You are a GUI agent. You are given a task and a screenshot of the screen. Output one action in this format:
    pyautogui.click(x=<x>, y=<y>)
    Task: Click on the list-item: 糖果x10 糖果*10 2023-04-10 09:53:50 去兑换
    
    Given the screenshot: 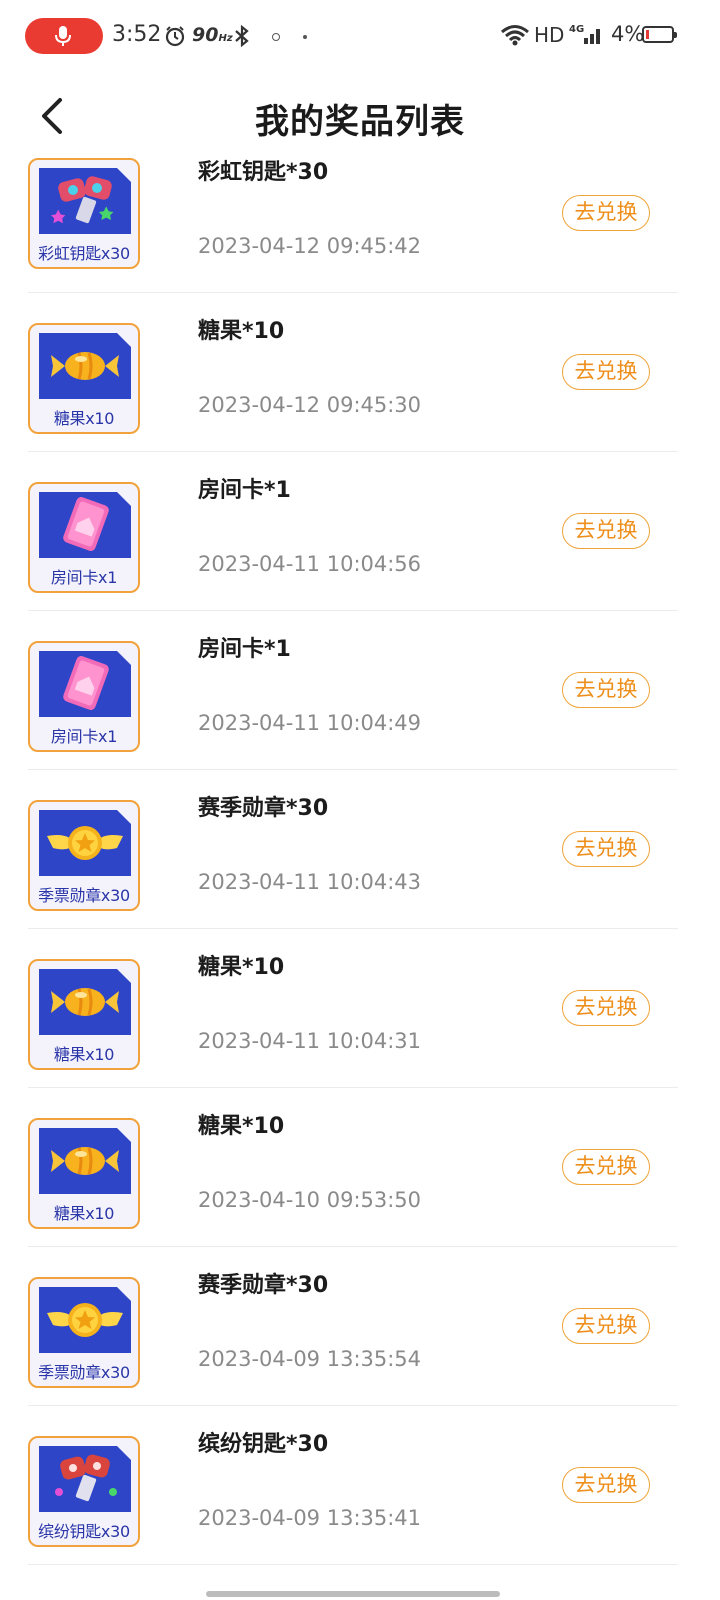 What is the action you would take?
    pyautogui.click(x=353, y=1167)
    